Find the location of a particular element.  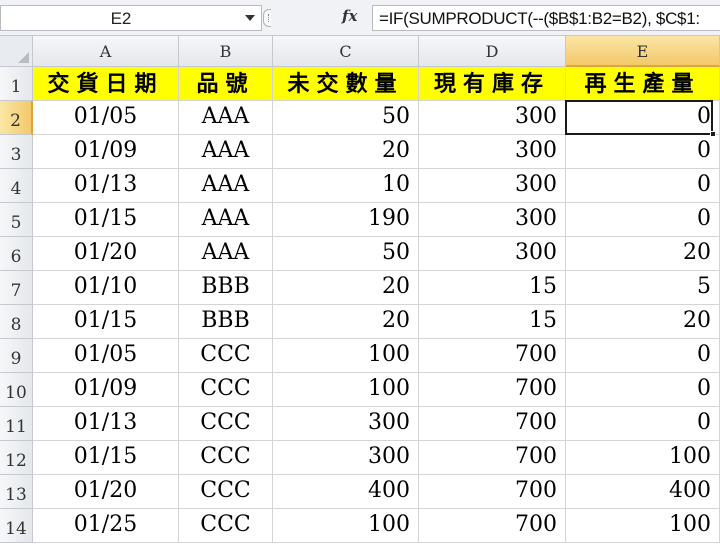

fill-handle is located at coordinates (713, 134).